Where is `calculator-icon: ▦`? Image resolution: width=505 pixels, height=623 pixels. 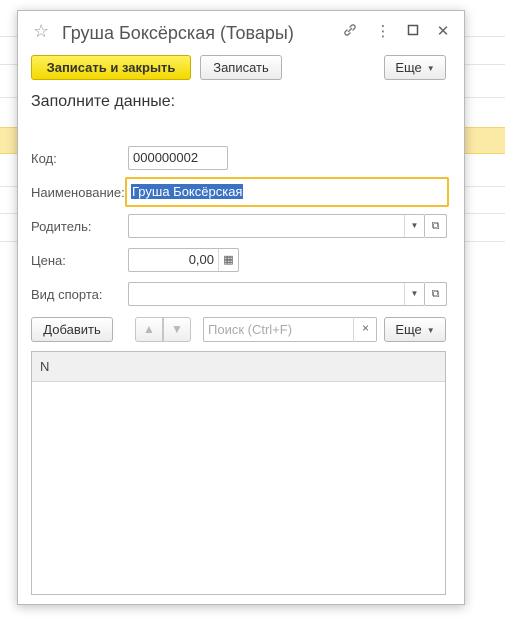
calculator-icon: ▦ is located at coordinates (228, 260).